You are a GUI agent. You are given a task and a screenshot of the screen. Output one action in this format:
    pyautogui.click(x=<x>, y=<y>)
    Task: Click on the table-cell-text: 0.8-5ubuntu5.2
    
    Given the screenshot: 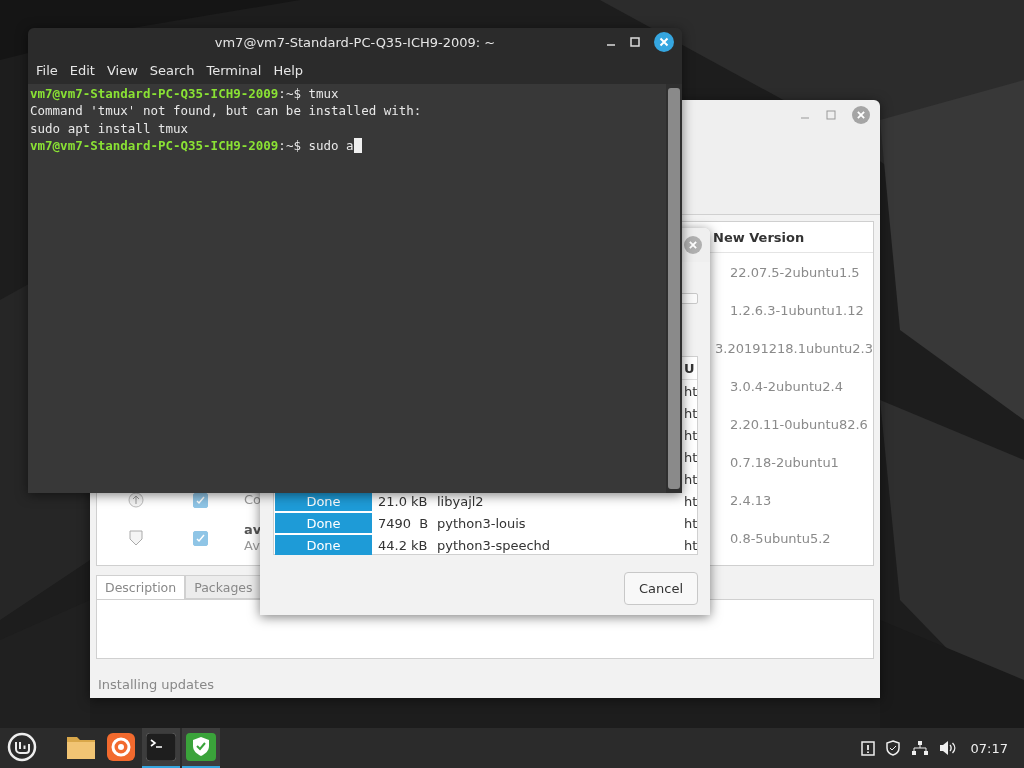 What is the action you would take?
    pyautogui.click(x=780, y=538)
    